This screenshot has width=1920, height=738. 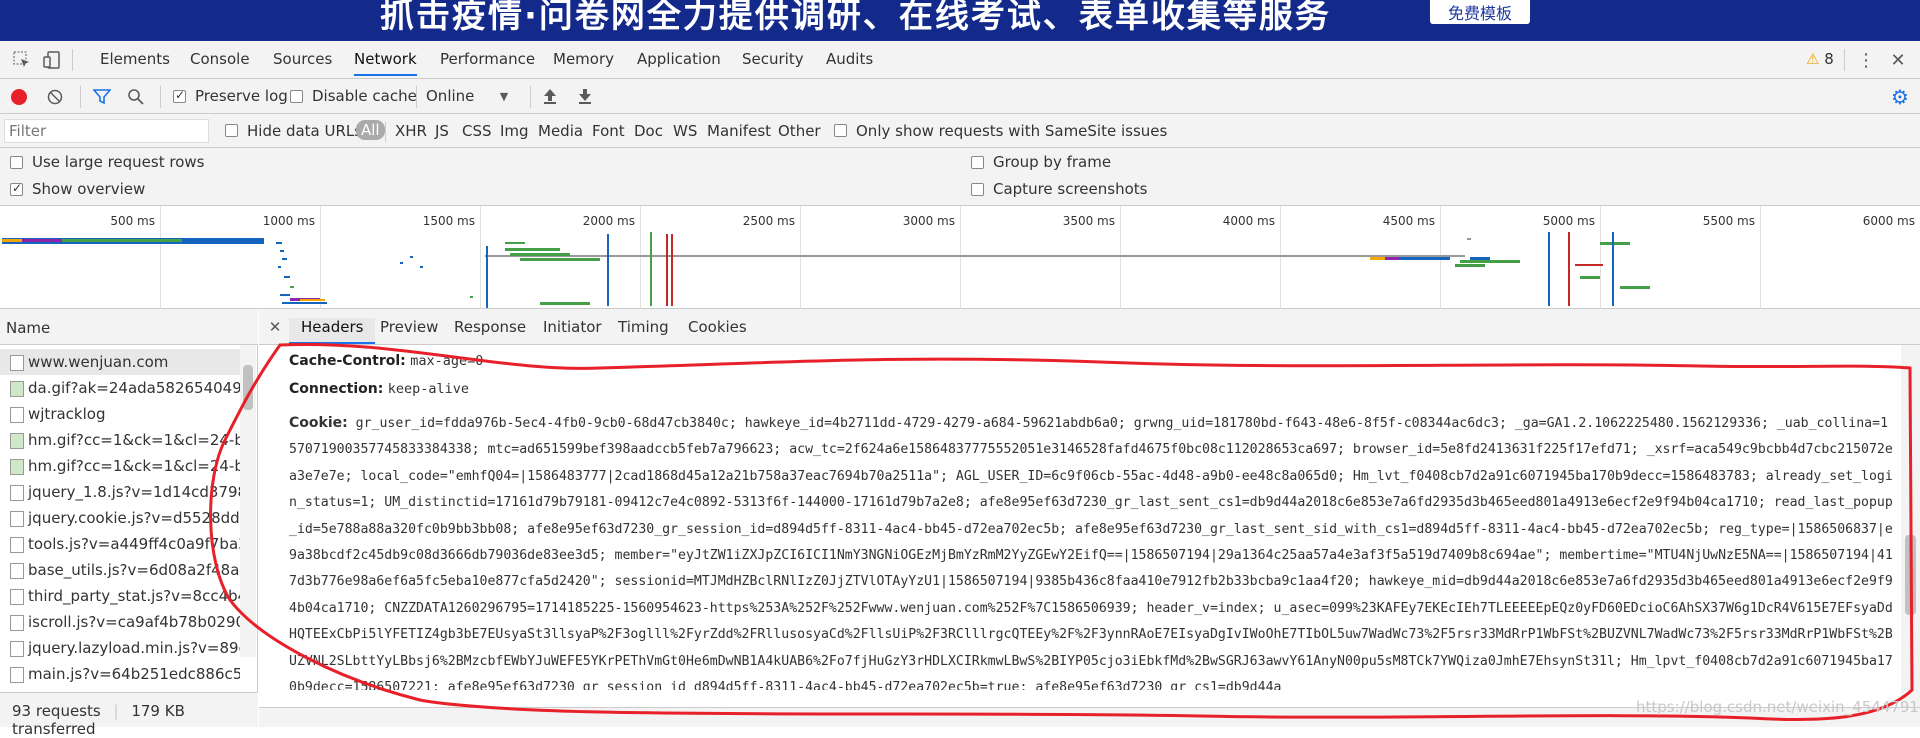 What do you see at coordinates (102, 97) in the screenshot?
I see `filter-icon` at bounding box center [102, 97].